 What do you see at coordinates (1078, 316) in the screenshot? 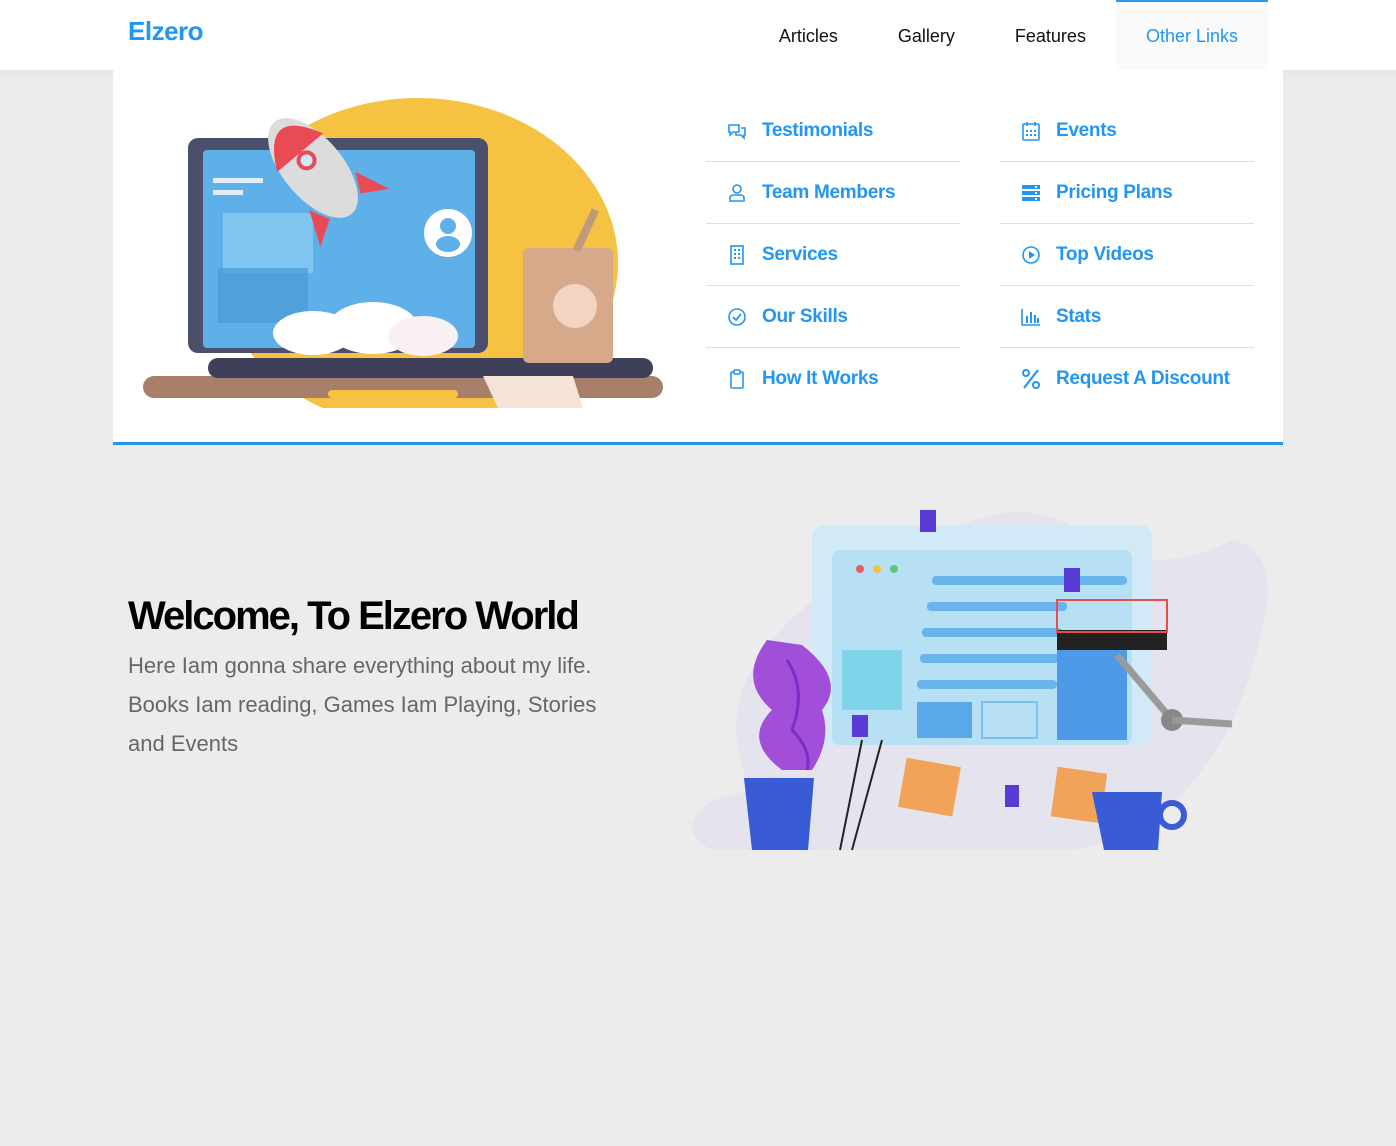
I see `link-label: Stats` at bounding box center [1078, 316].